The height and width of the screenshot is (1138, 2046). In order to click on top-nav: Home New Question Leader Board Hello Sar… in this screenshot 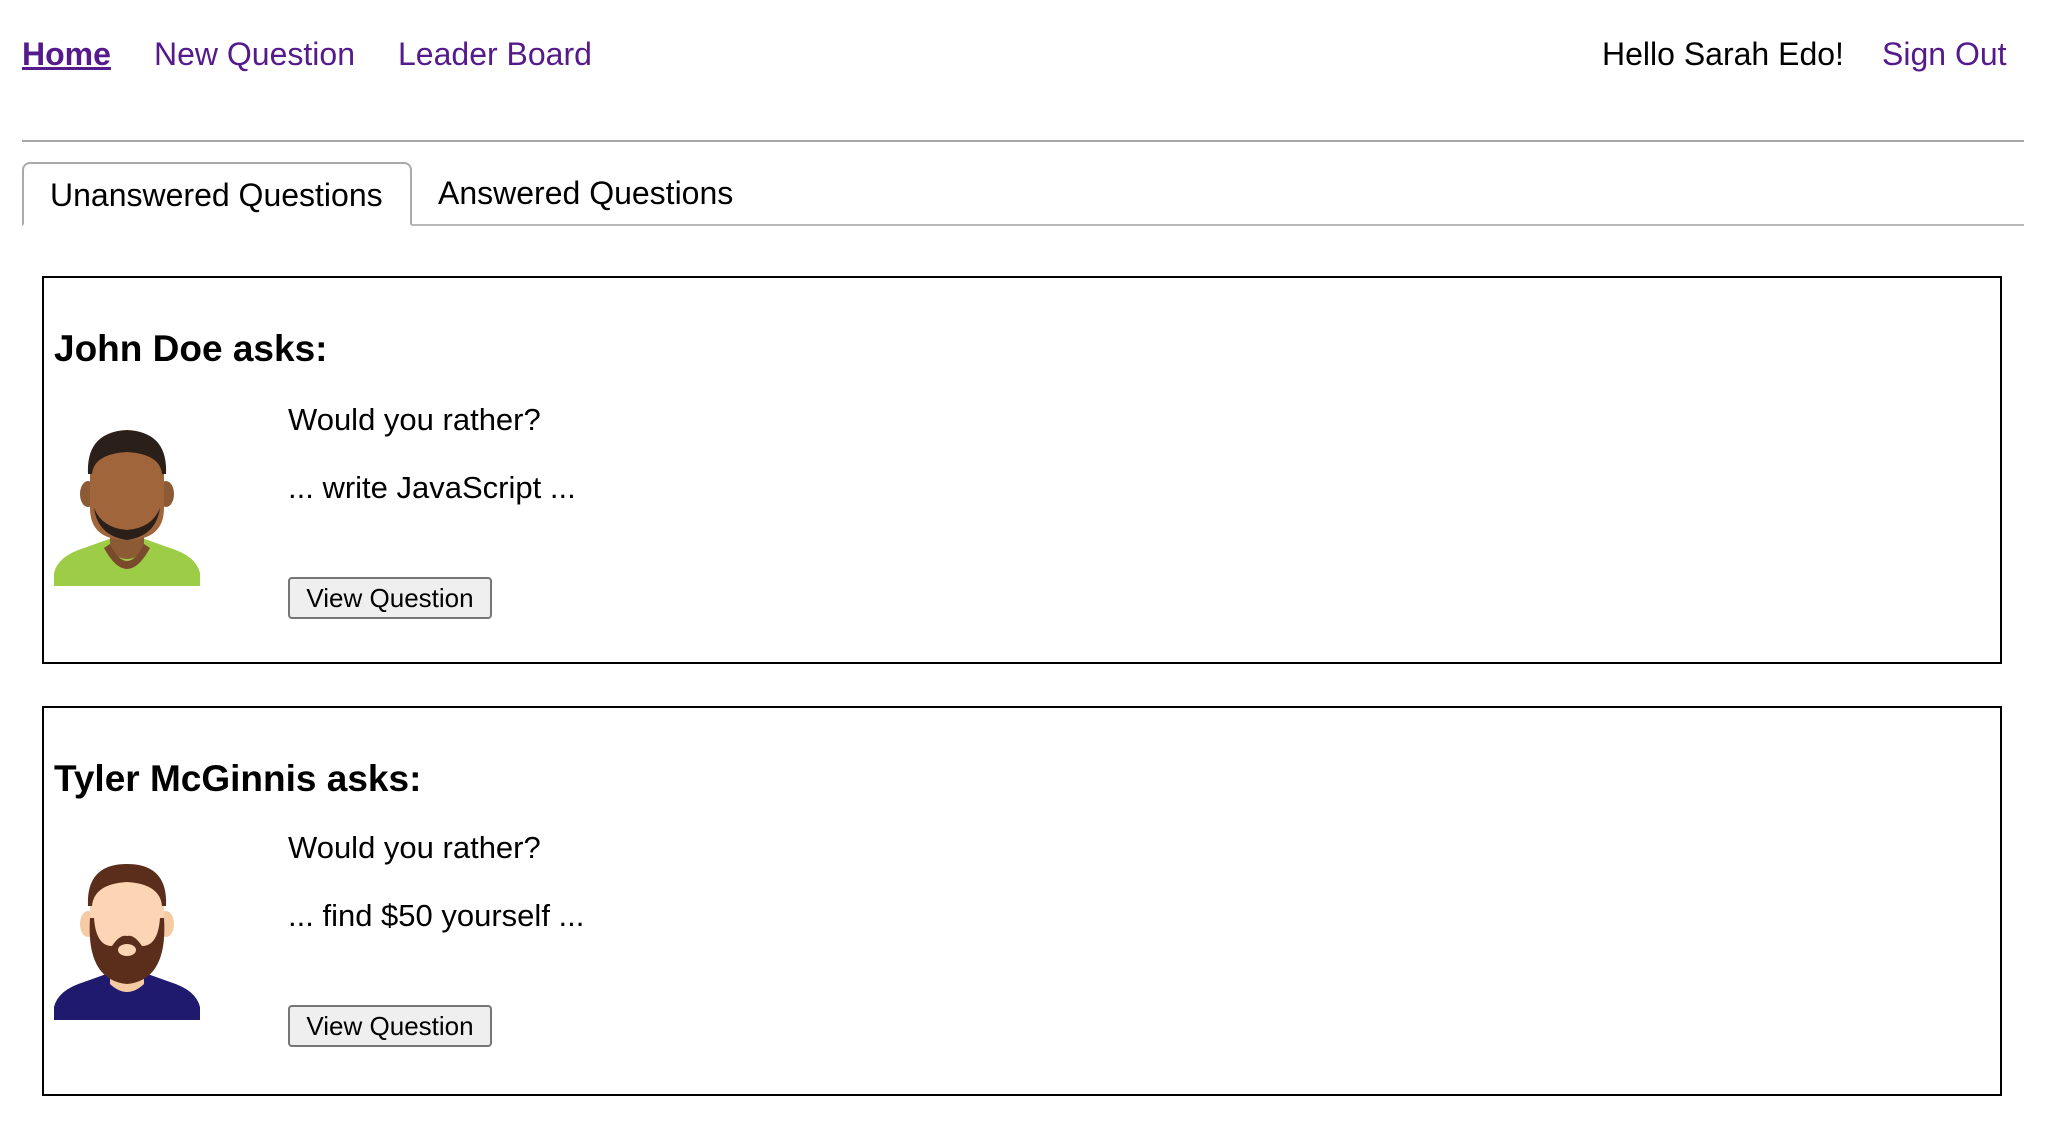, I will do `click(1023, 55)`.